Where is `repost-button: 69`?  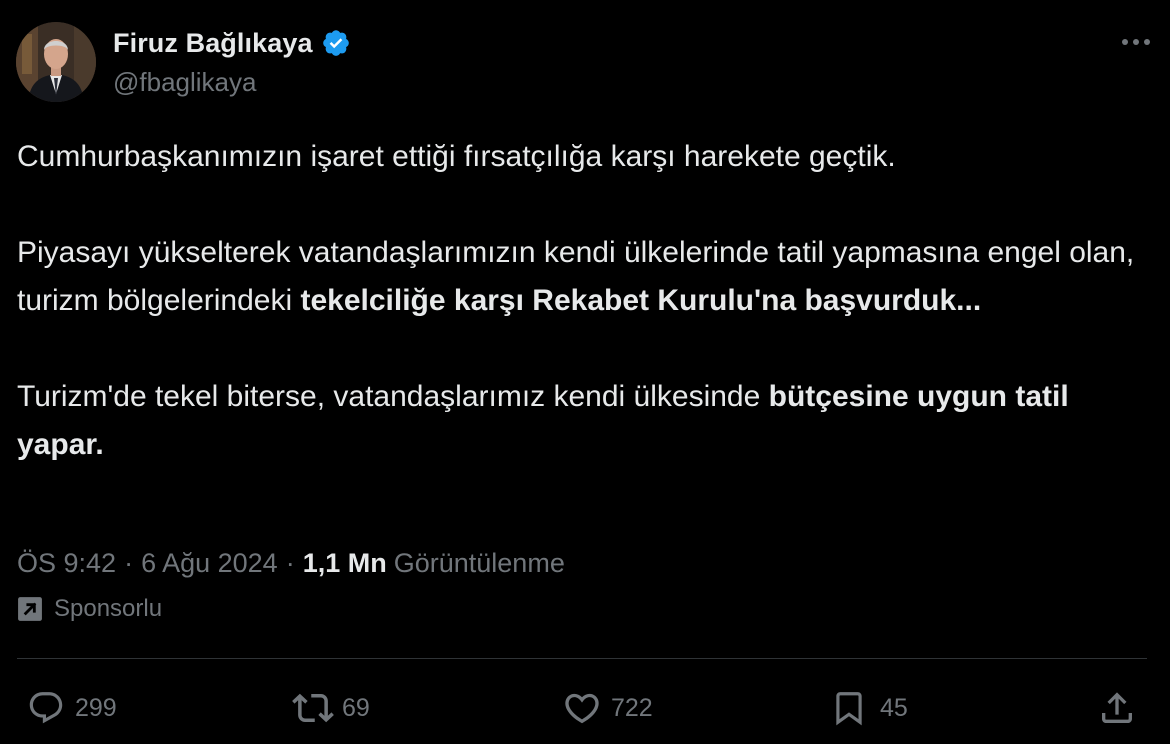
repost-button: 69 is located at coordinates (331, 708).